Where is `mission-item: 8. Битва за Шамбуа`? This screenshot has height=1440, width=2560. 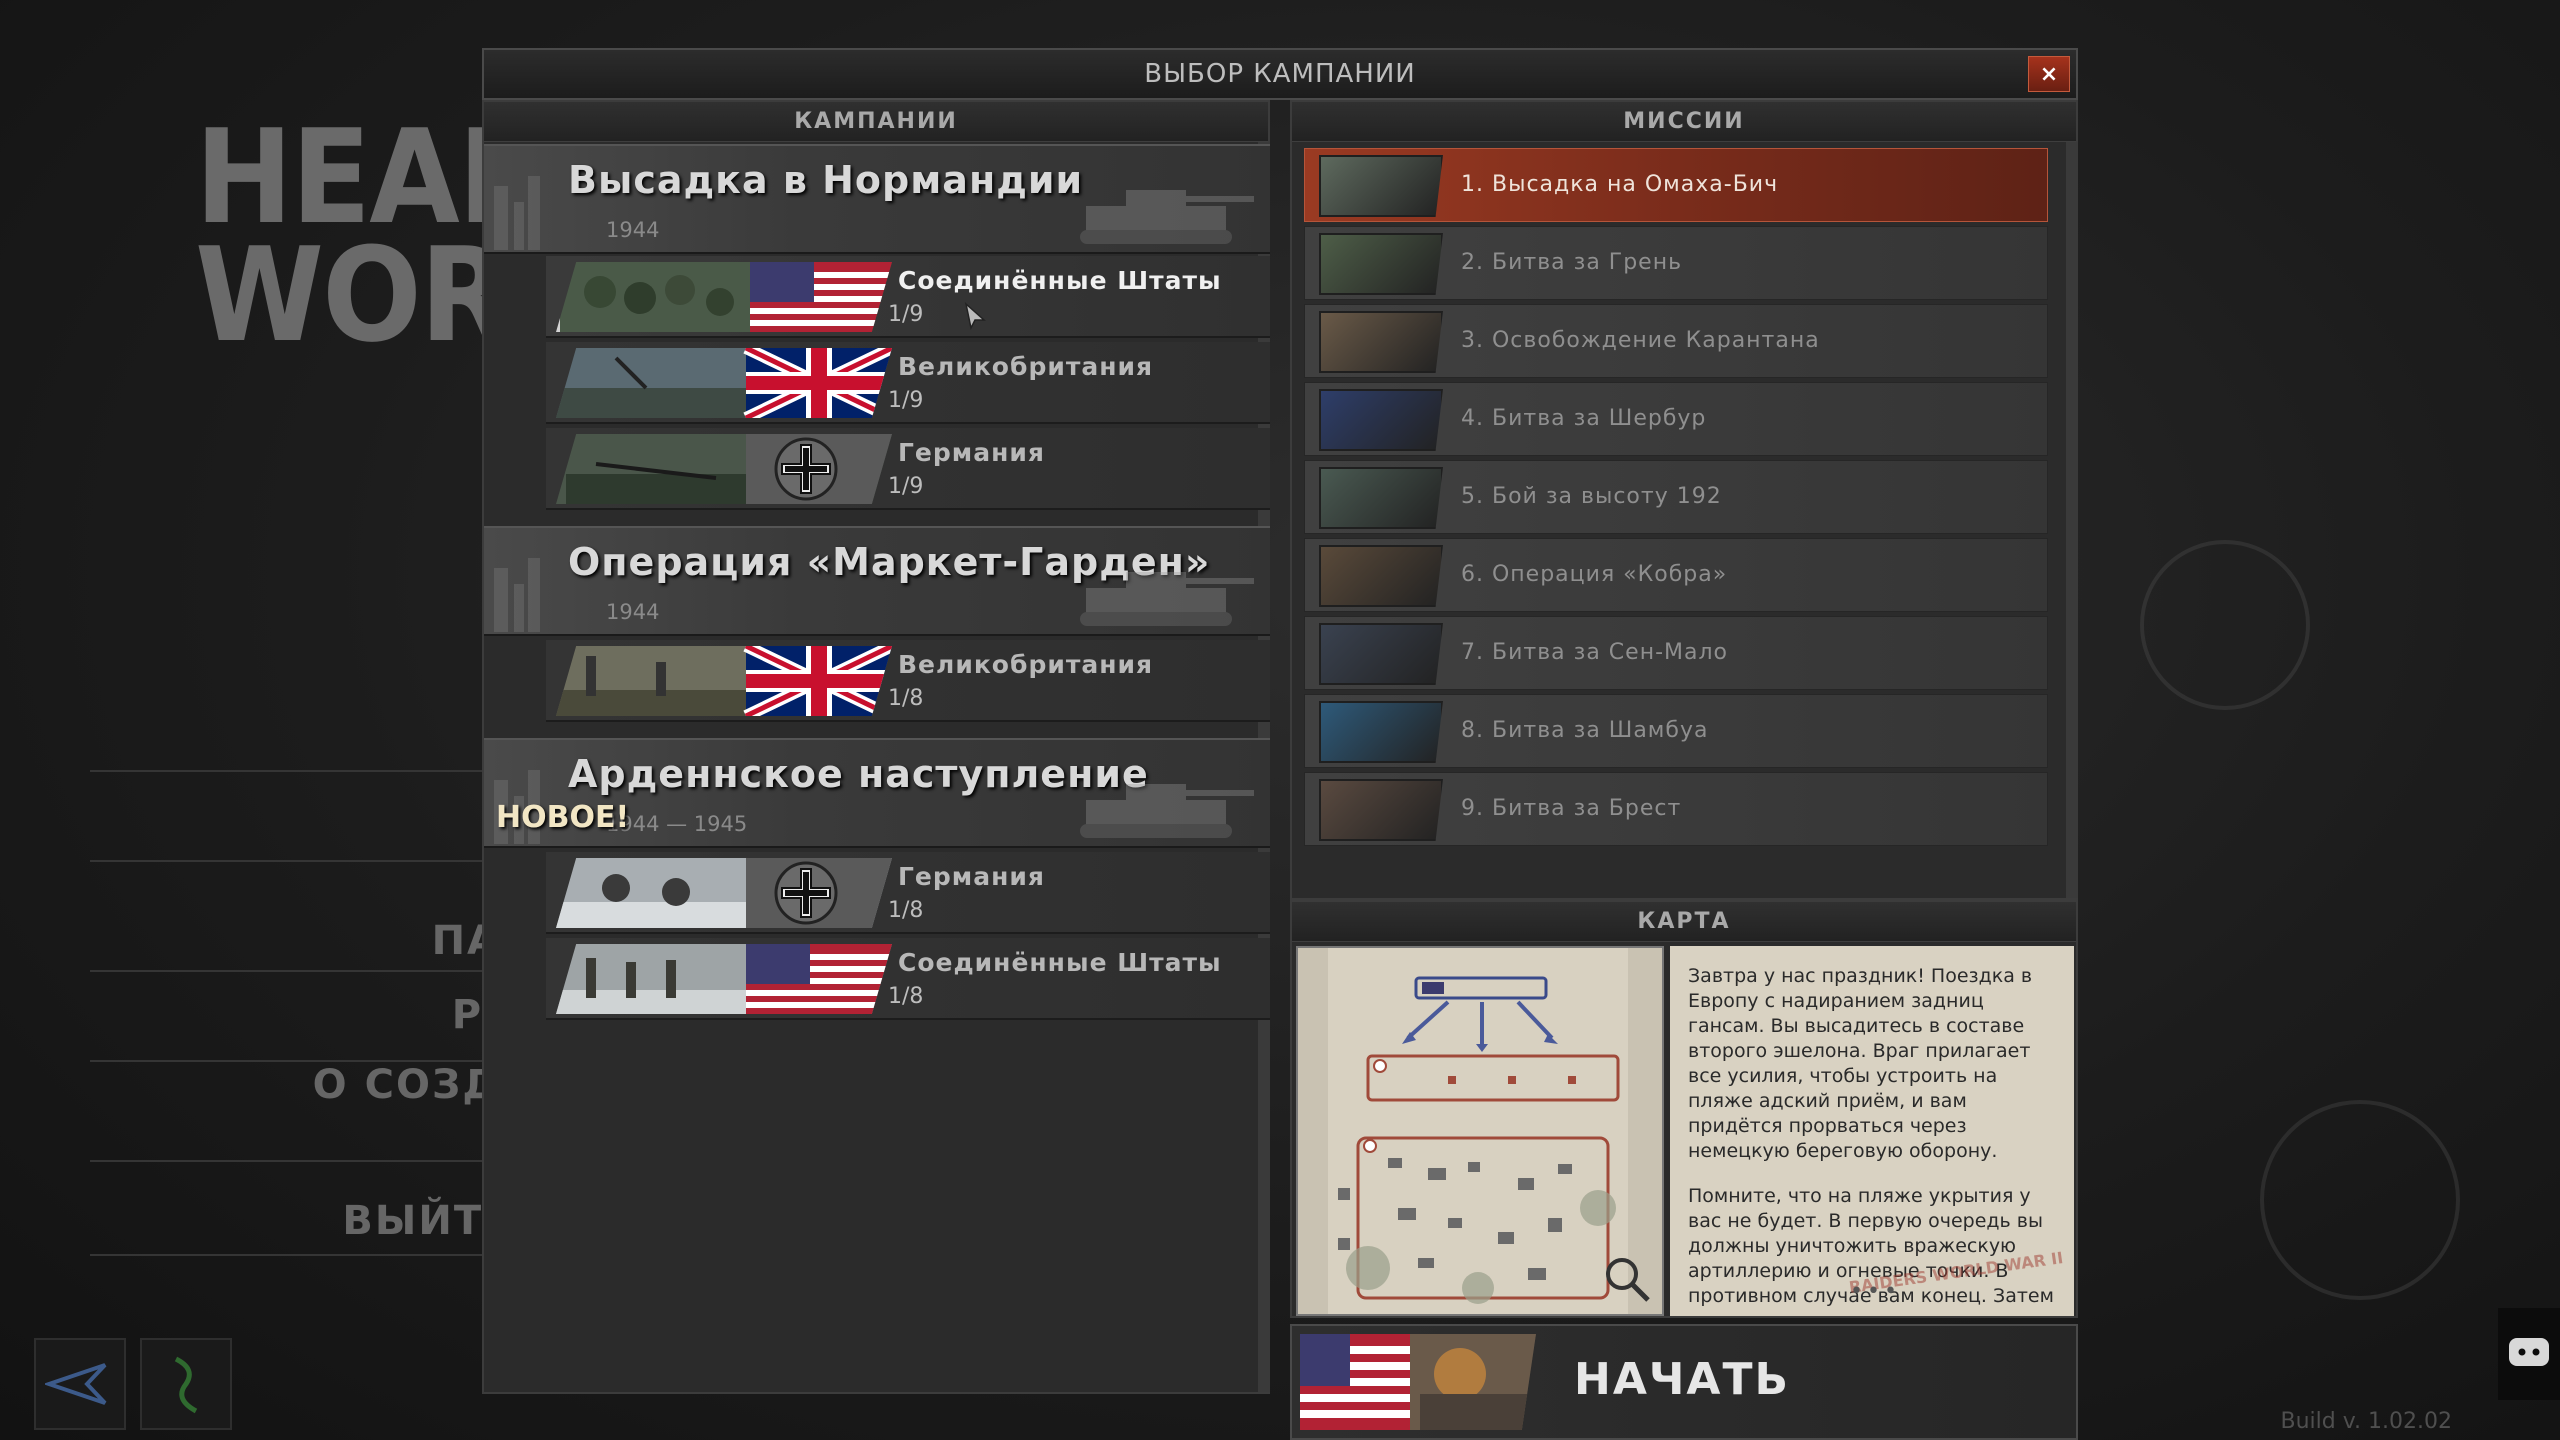 mission-item: 8. Битва за Шамбуа is located at coordinates (1676, 731).